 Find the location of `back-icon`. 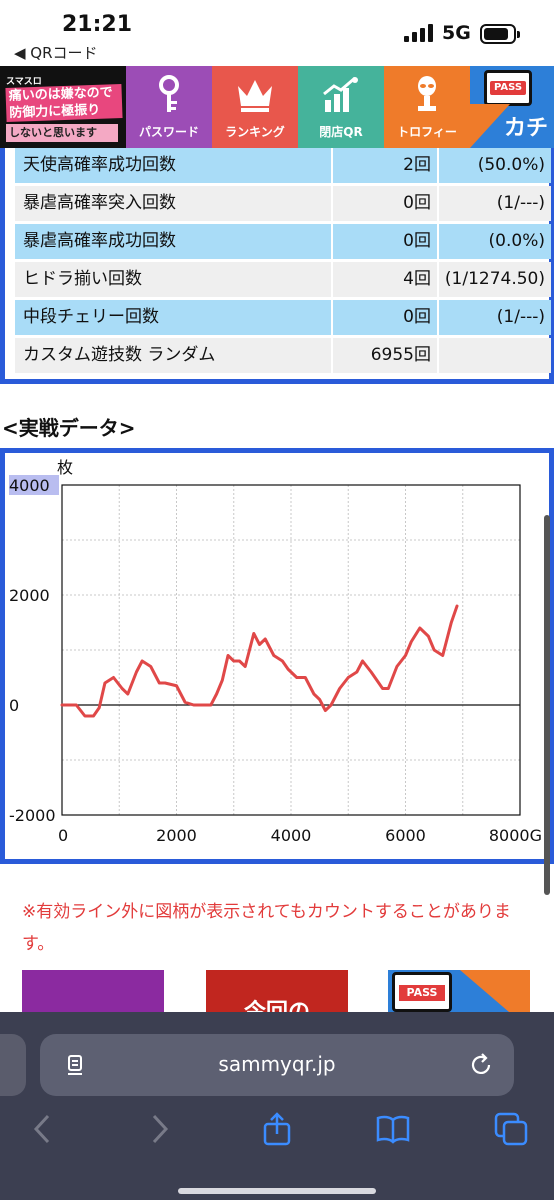

back-icon is located at coordinates (43, 1129).